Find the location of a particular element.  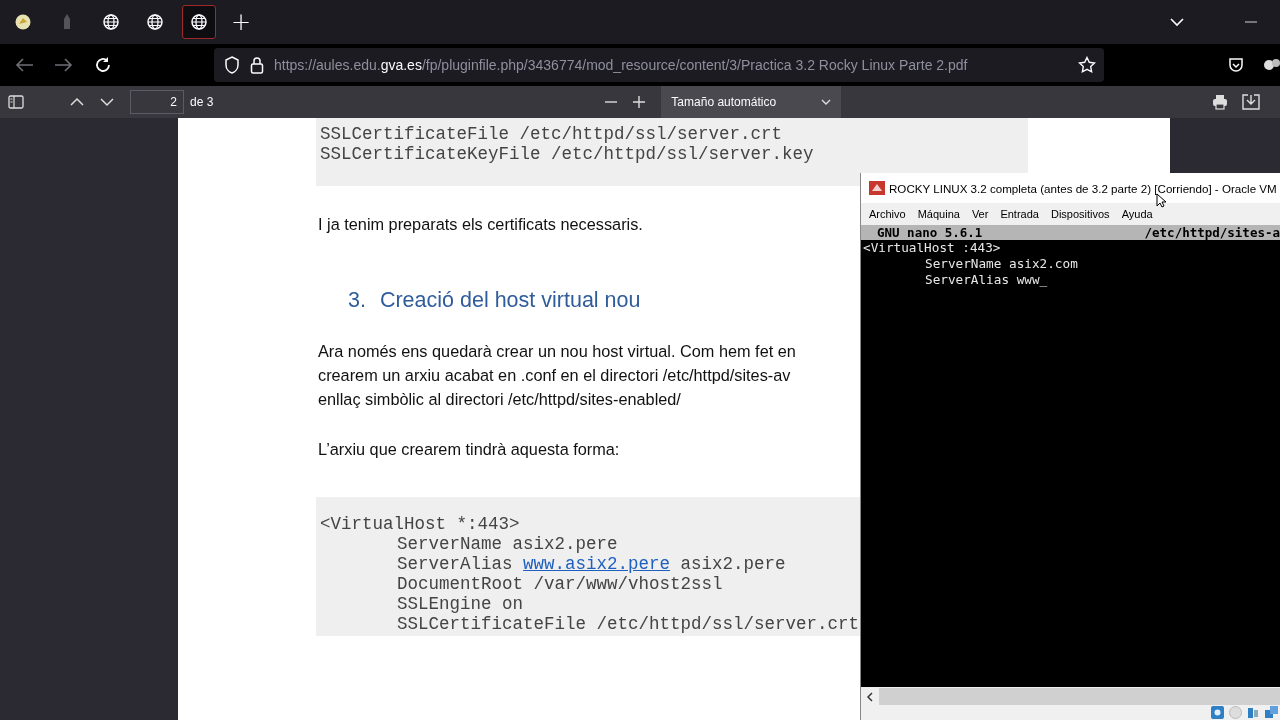

previous-page-icon is located at coordinates (77, 102).